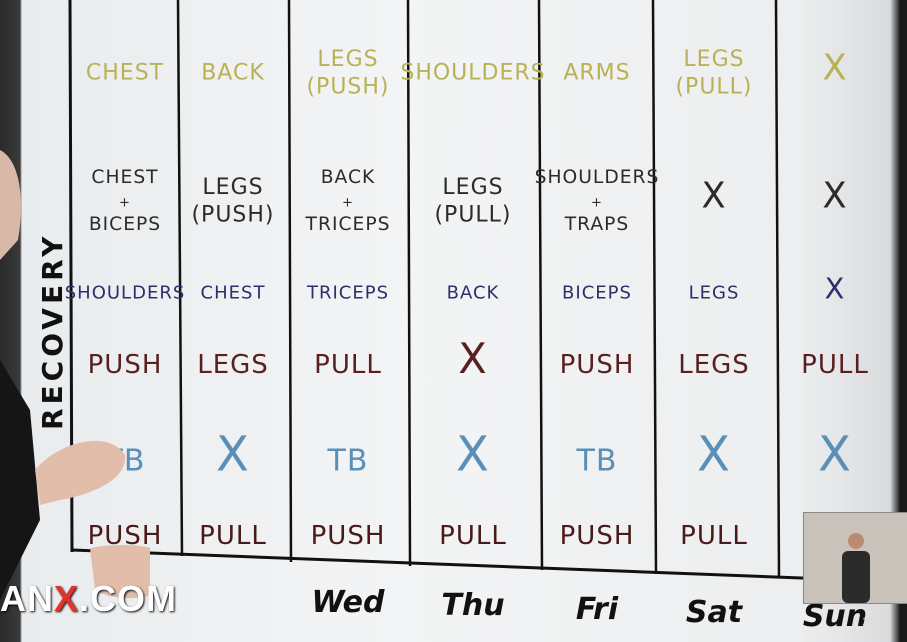  I want to click on day-label: Wed, so click(349, 602).